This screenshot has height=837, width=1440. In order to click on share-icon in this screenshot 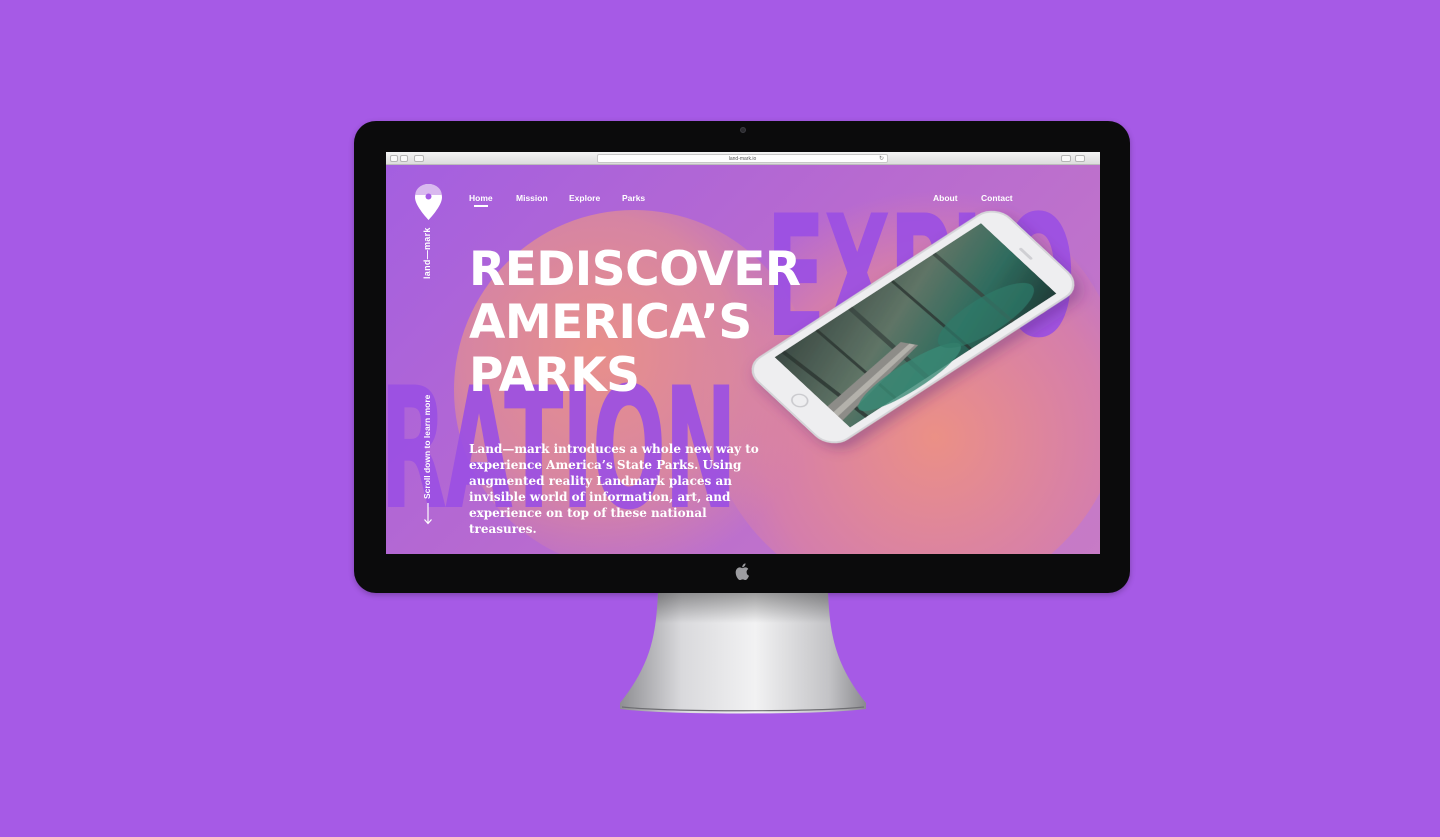, I will do `click(1066, 158)`.